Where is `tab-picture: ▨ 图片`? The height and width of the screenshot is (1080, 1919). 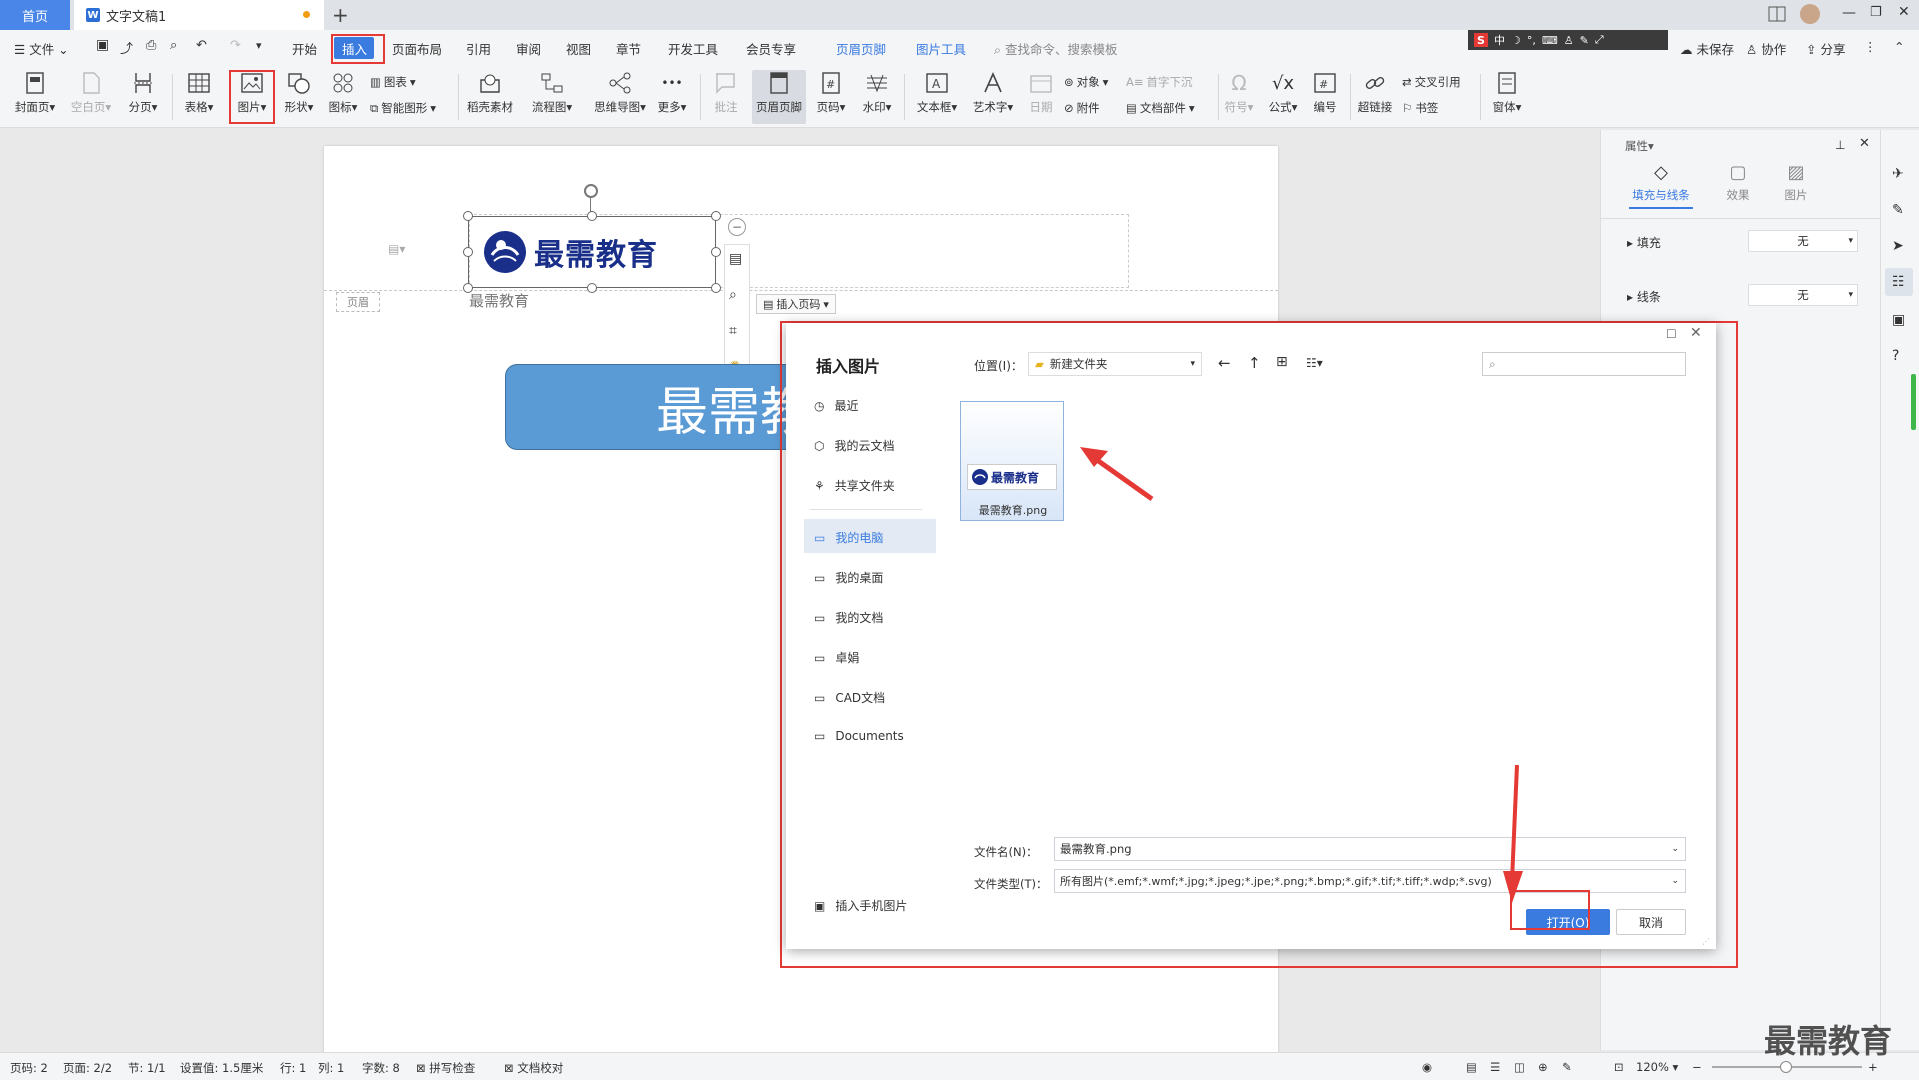 tab-picture: ▨ 图片 is located at coordinates (1796, 182).